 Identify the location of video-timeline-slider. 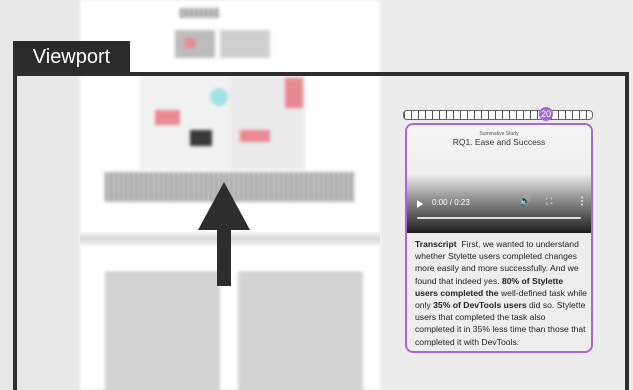
(498, 115).